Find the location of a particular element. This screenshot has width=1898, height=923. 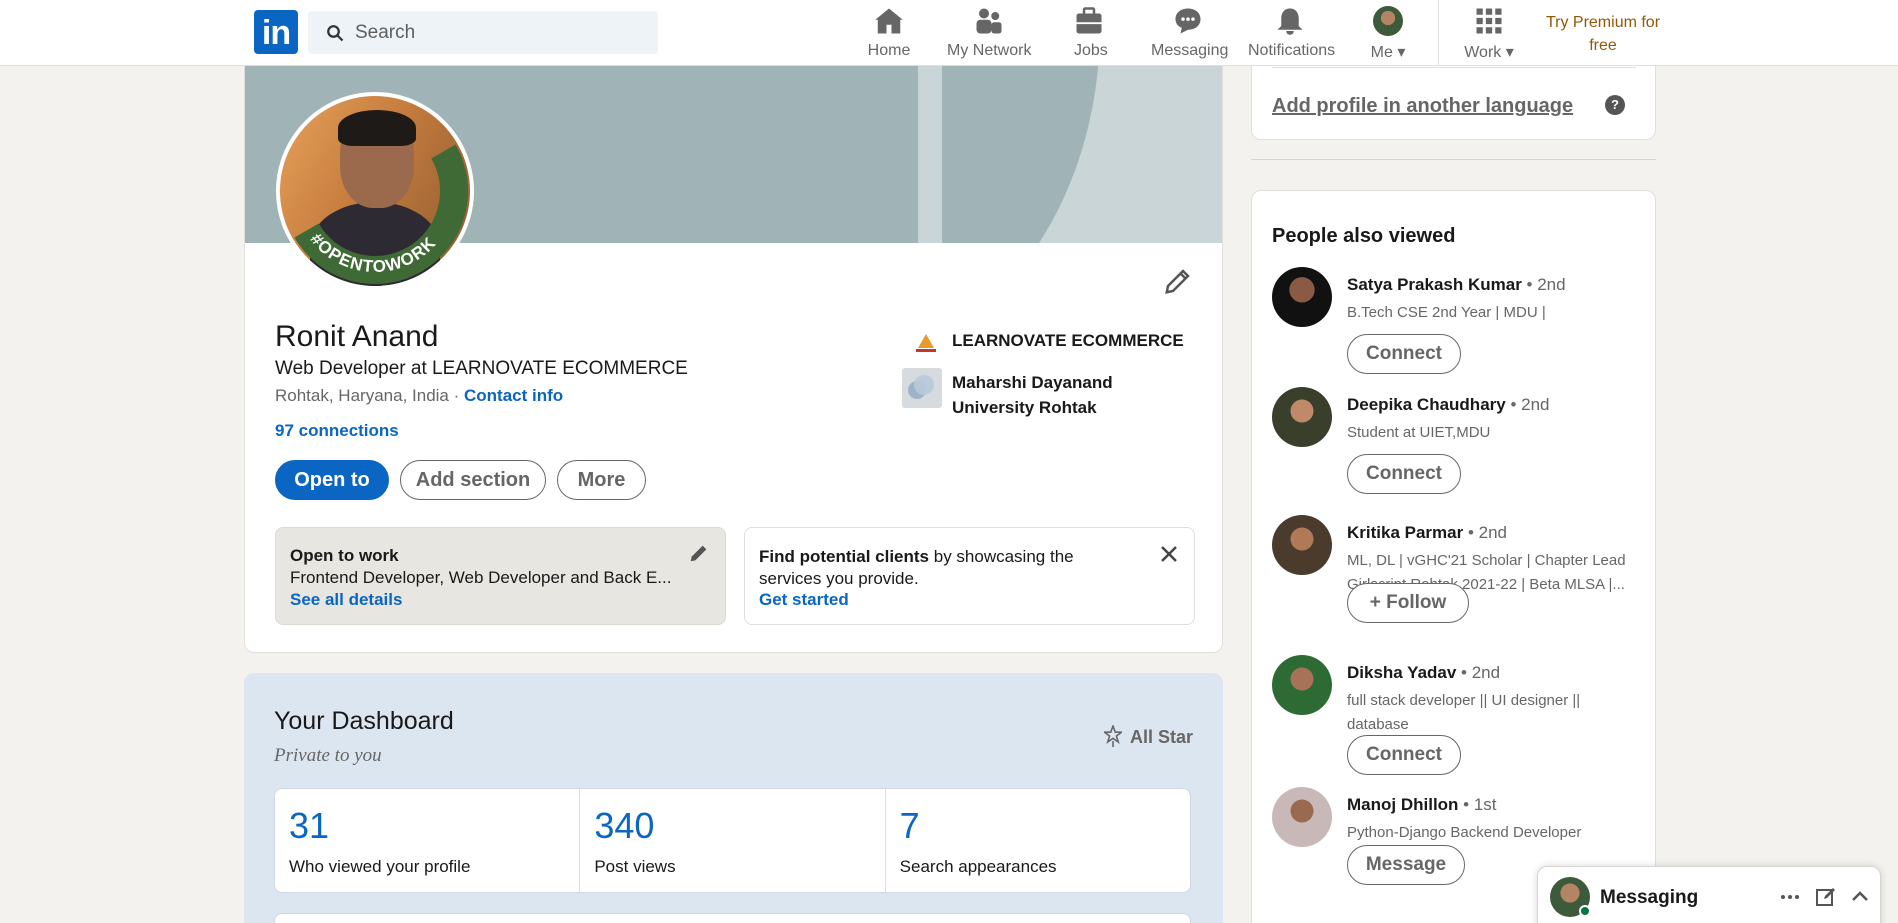

language-card: Add profile in another language ? is located at coordinates (1453, 98).